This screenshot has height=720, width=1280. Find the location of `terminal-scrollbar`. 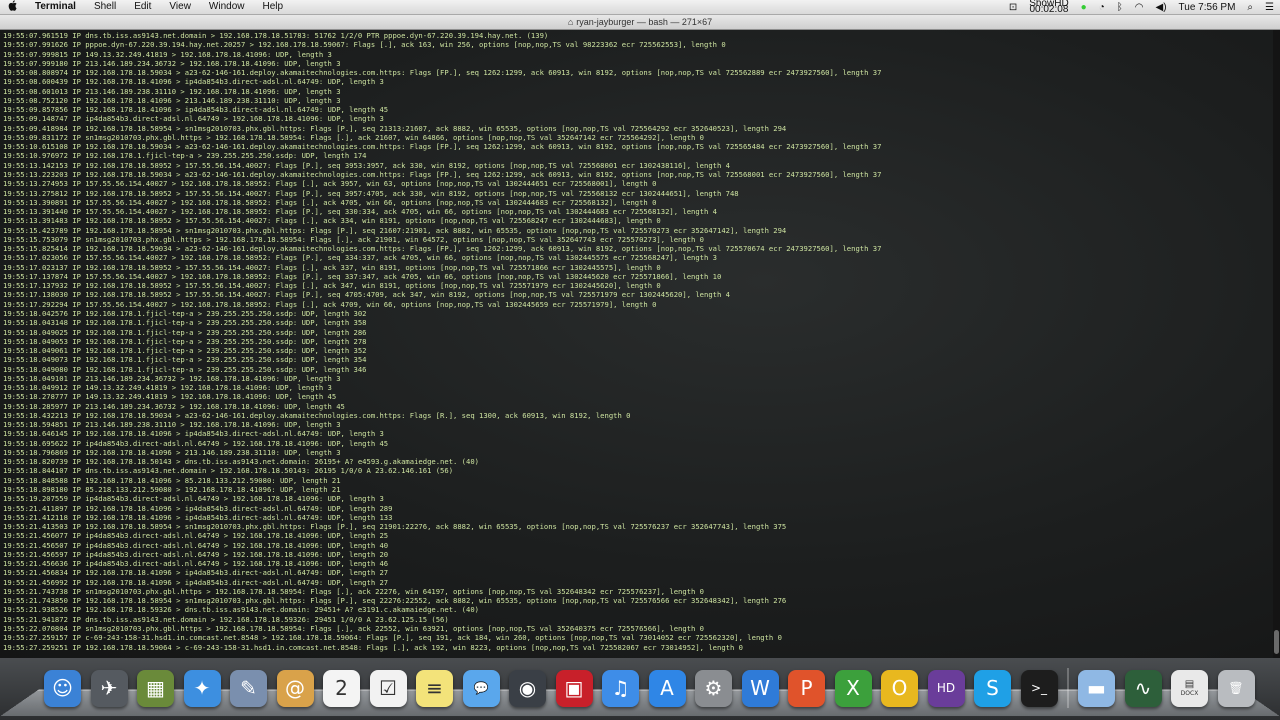

terminal-scrollbar is located at coordinates (1276, 344).